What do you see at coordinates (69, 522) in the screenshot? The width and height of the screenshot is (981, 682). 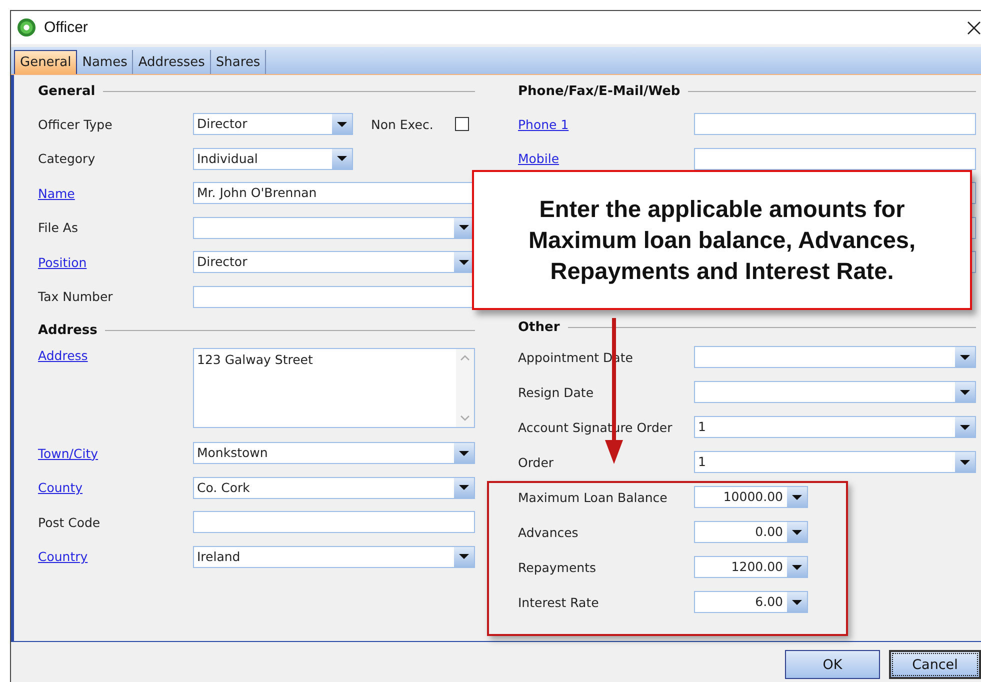 I see `field-label: Post Code` at bounding box center [69, 522].